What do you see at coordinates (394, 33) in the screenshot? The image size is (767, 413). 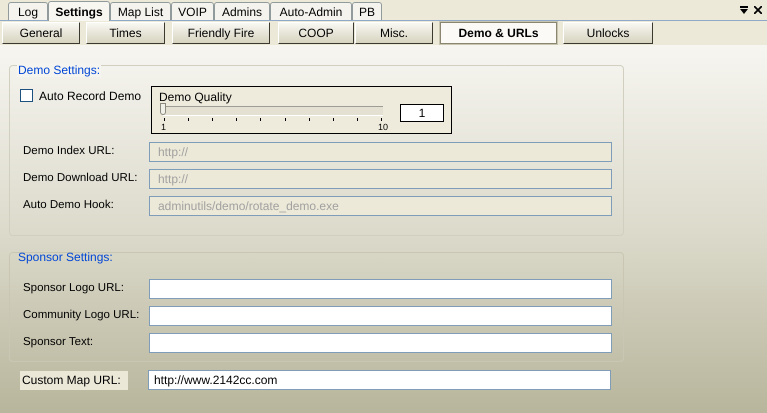 I see `subtab-button: Misc.` at bounding box center [394, 33].